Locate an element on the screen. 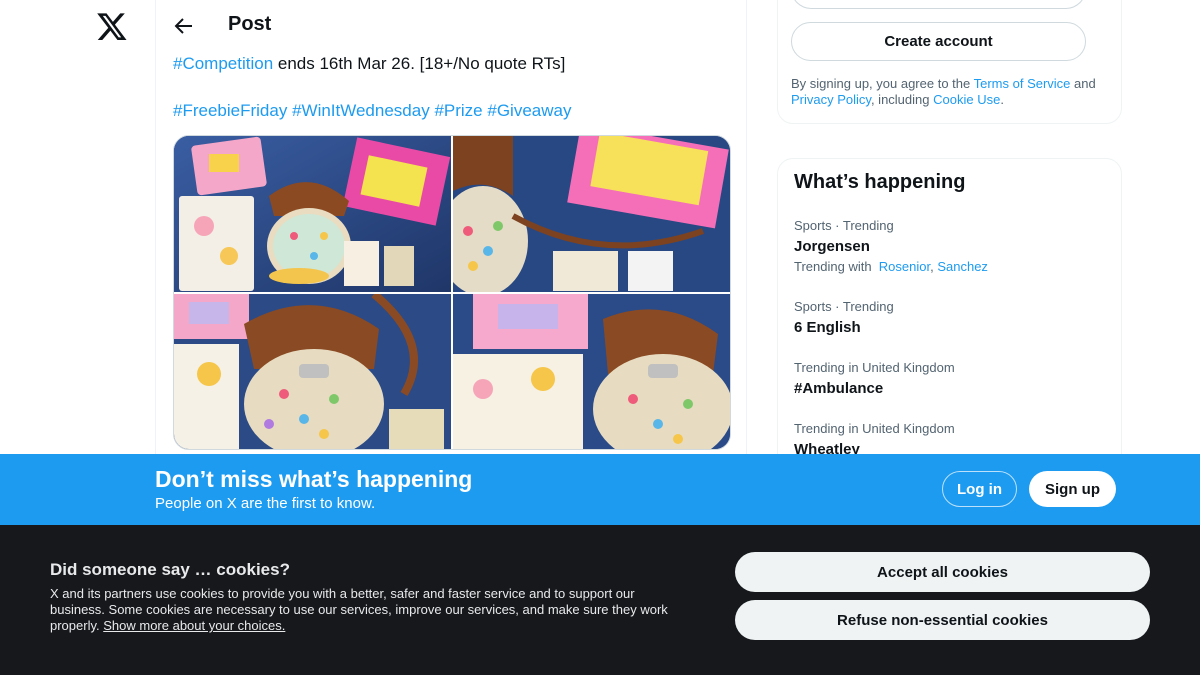 The width and height of the screenshot is (1200, 675). x-logo-icon is located at coordinates (112, 26).